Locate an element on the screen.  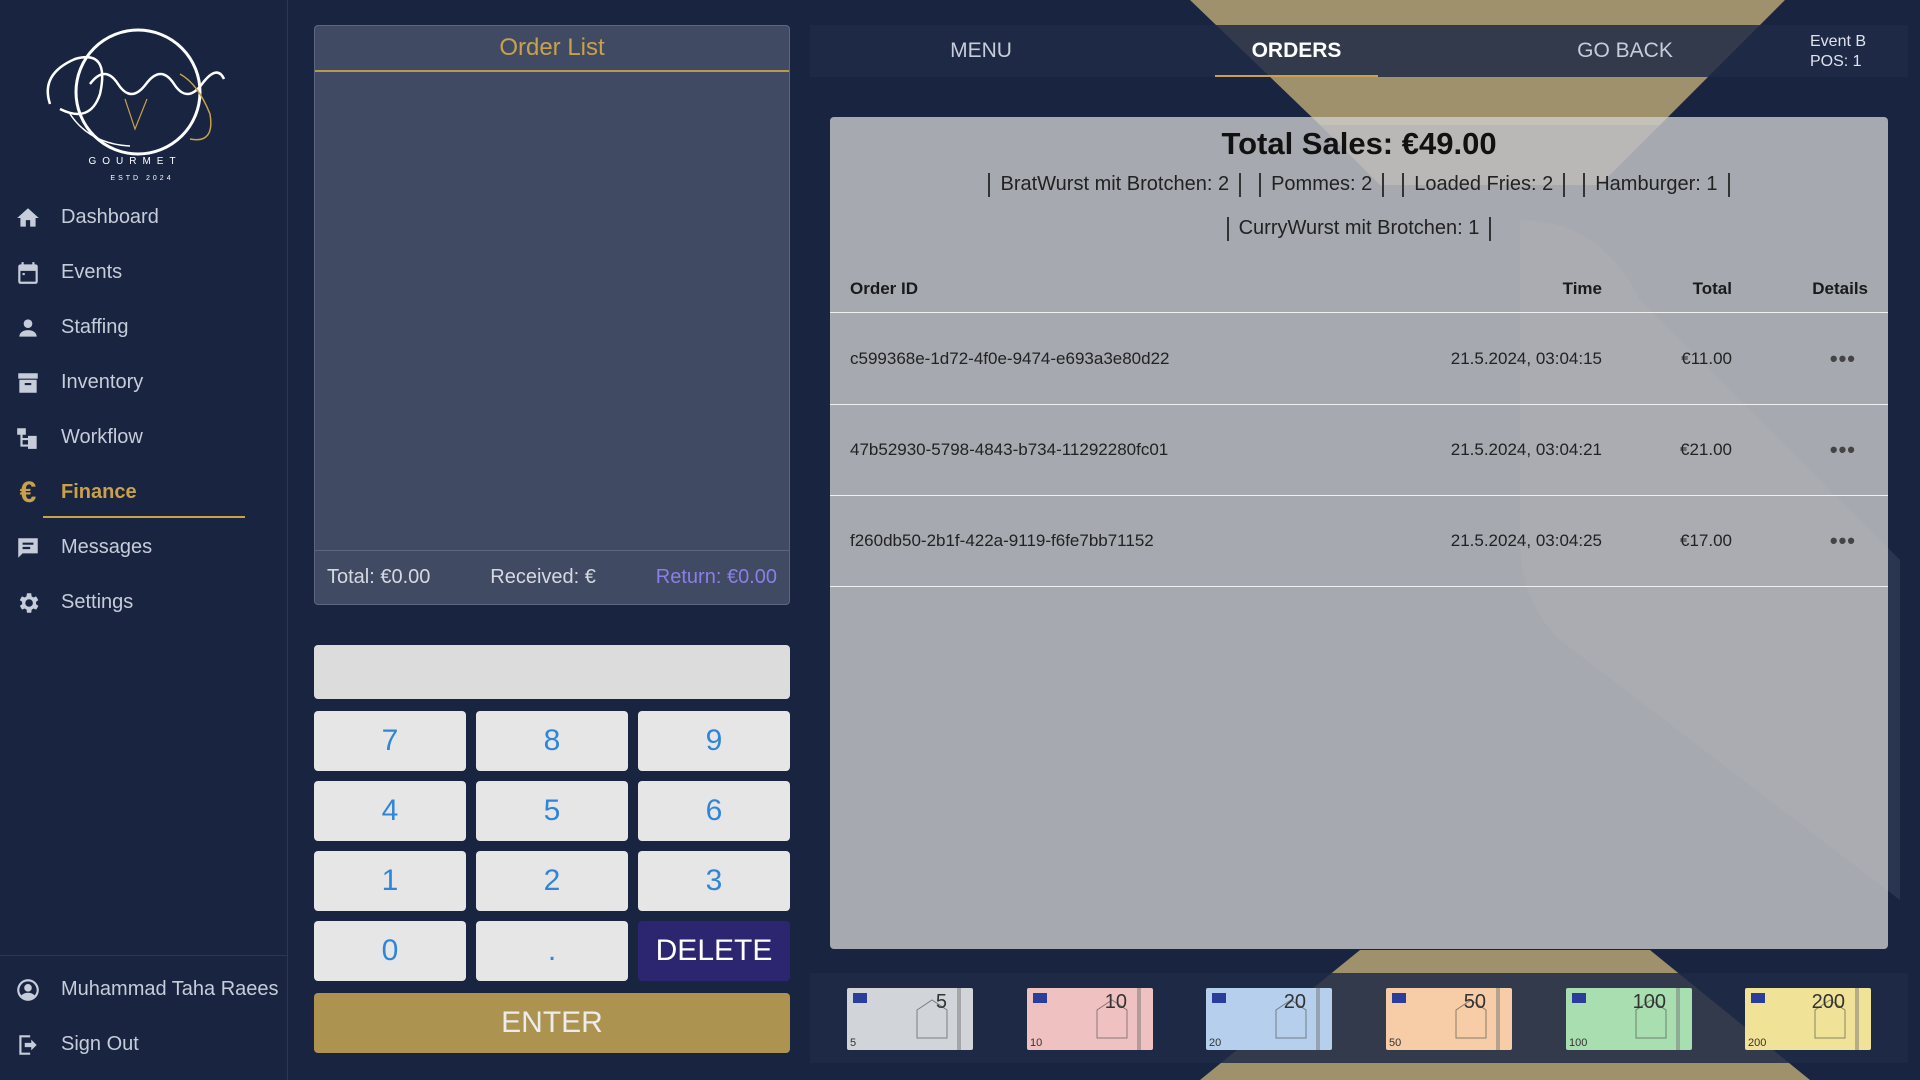
order-total: €17.00 is located at coordinates (1706, 540).